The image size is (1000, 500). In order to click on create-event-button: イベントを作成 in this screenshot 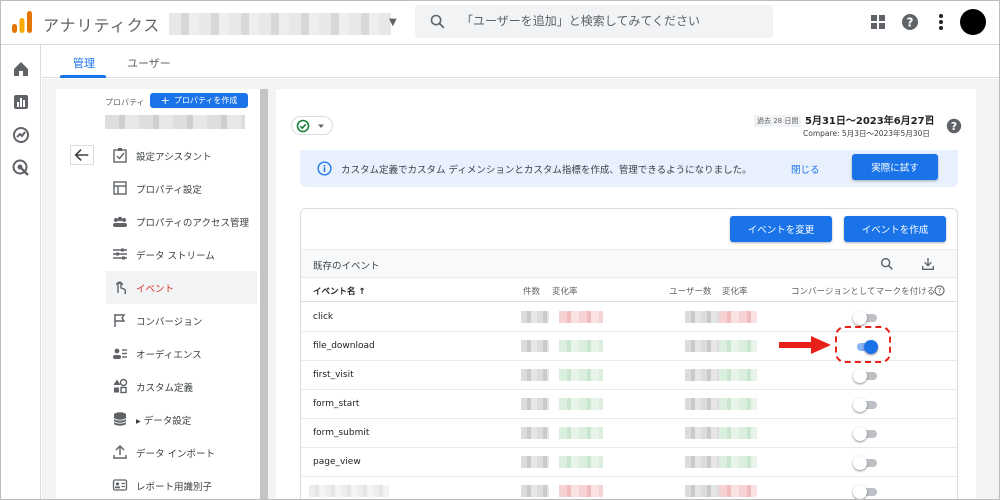, I will do `click(895, 229)`.